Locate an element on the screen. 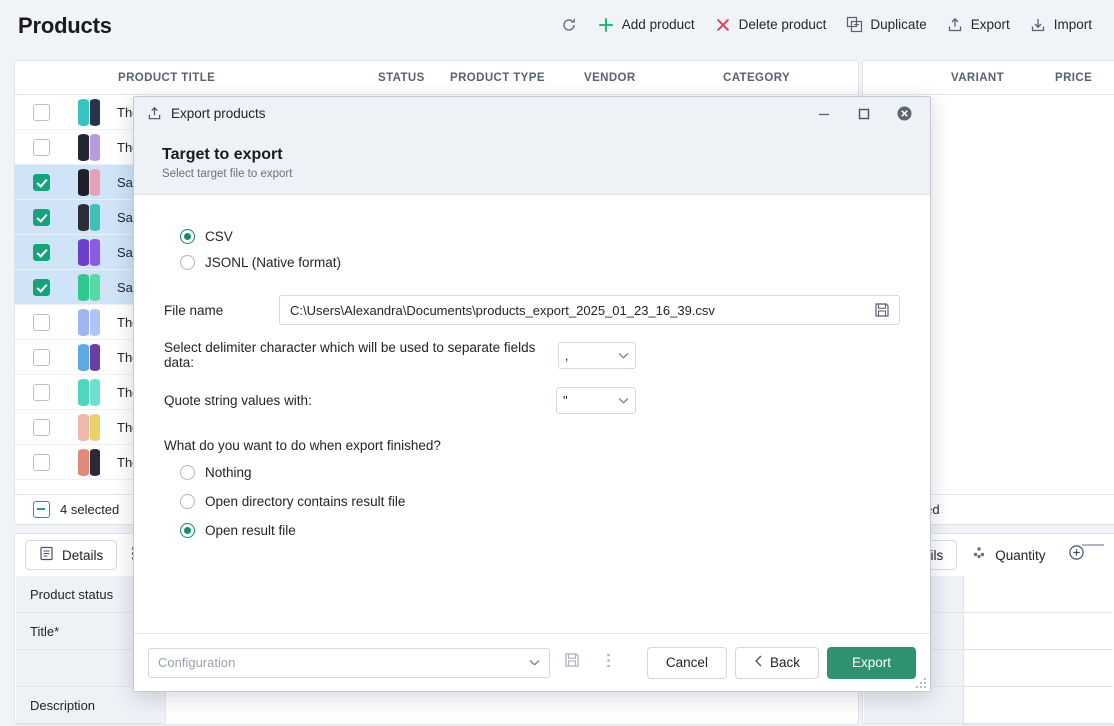  add-circle-icon is located at coordinates (1076, 555).